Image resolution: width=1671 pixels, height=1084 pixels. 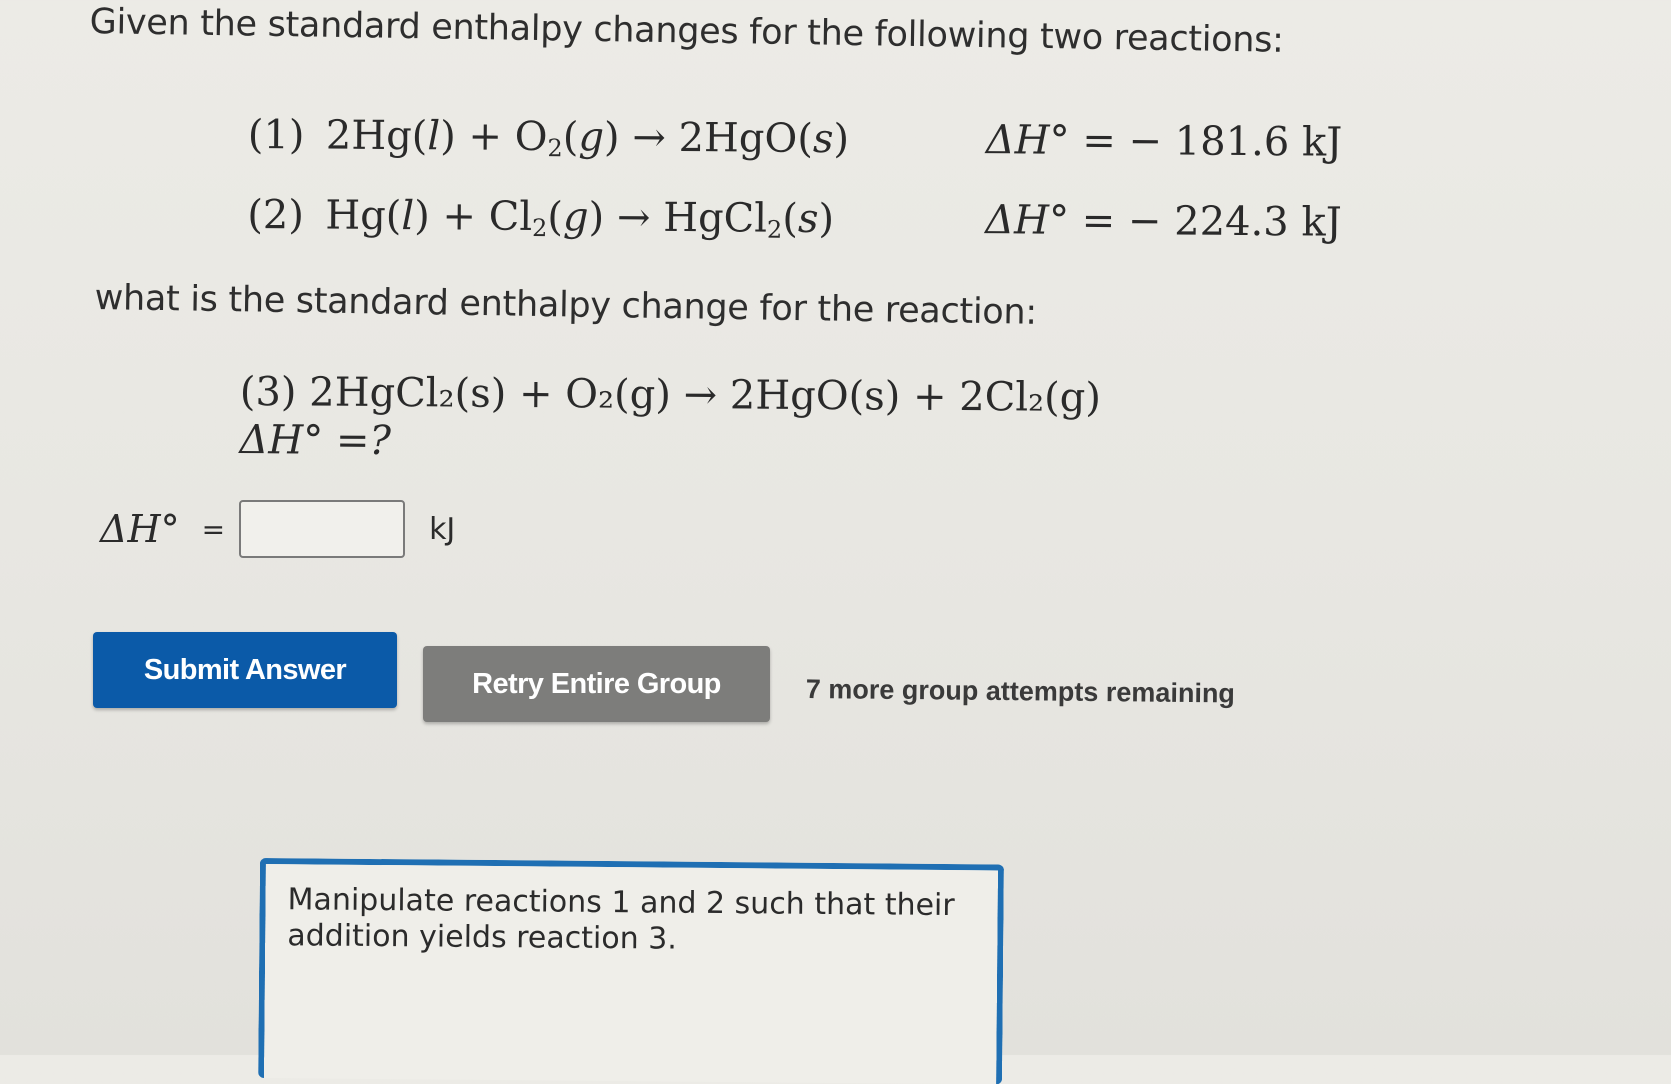 I want to click on answer-label: ΔH°, so click(x=140, y=529).